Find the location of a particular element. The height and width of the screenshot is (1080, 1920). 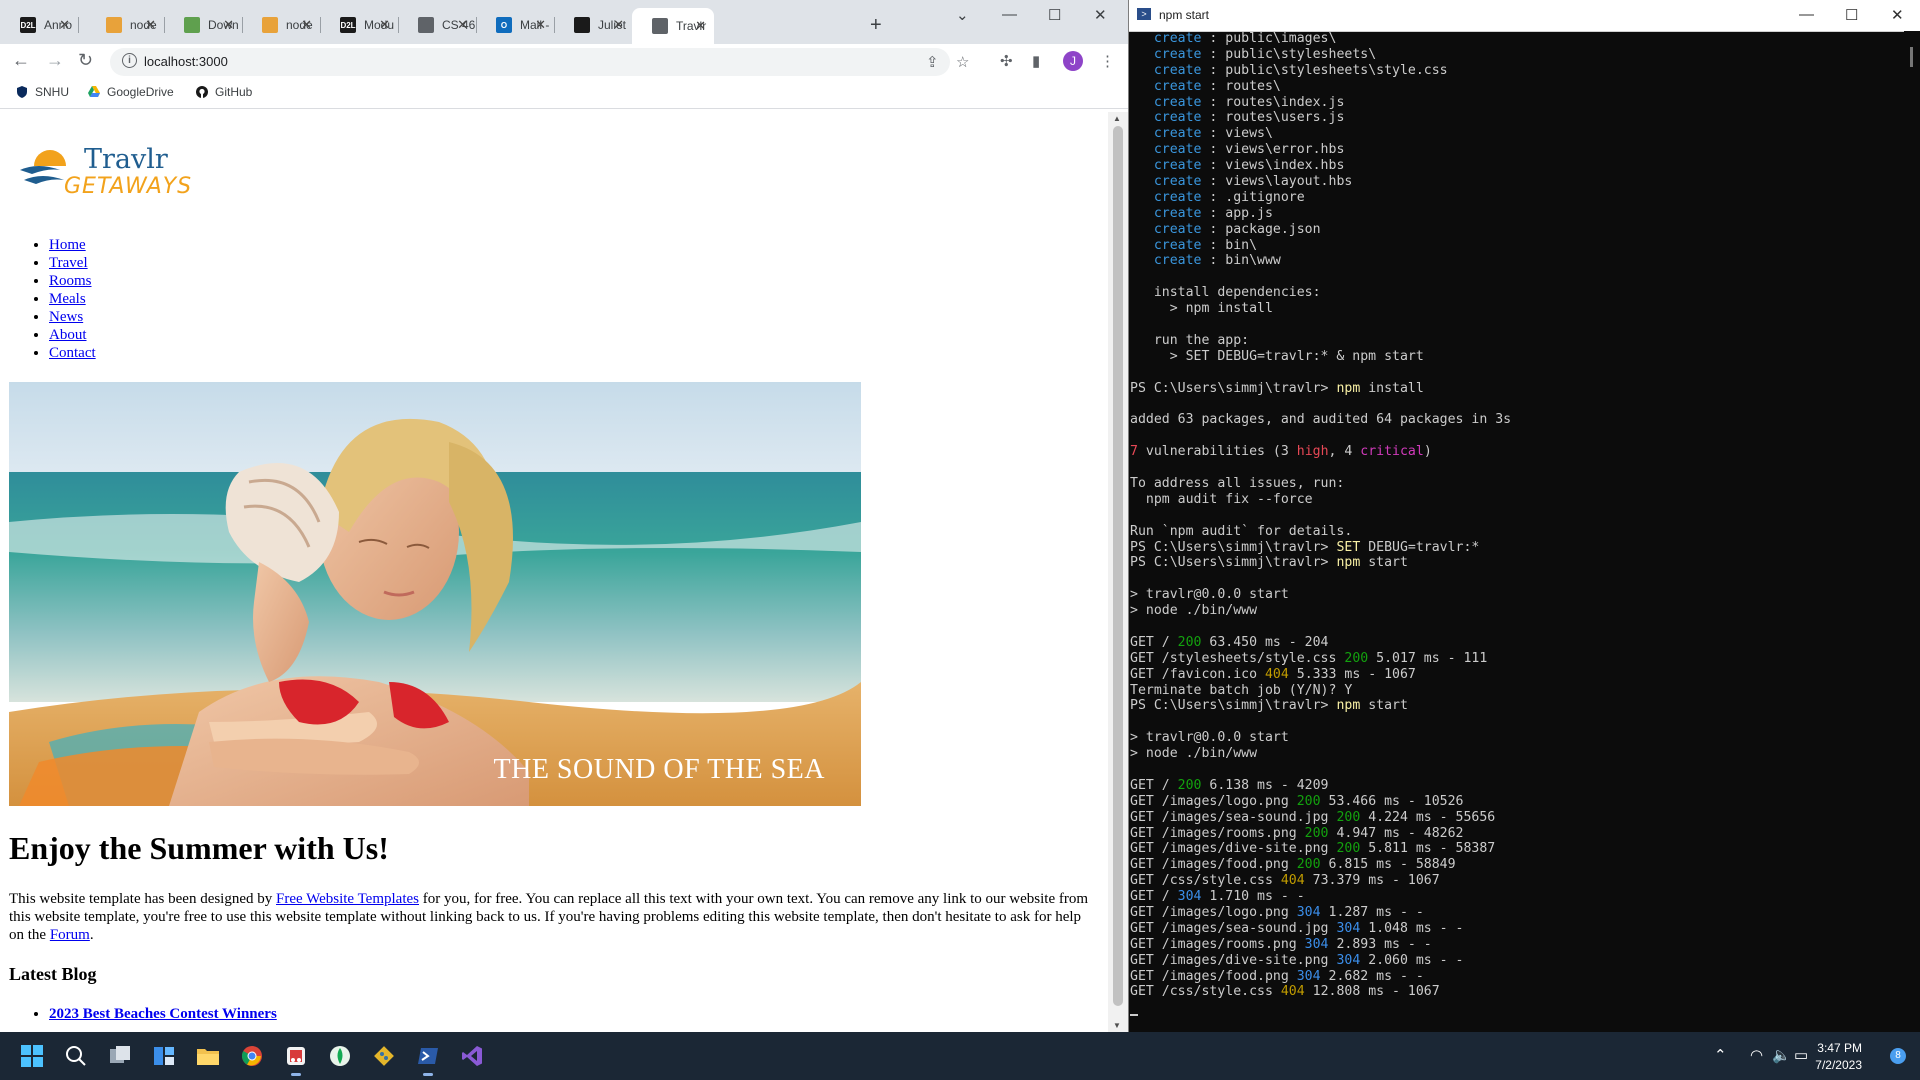

terminal-text: : routes\ is located at coordinates (1241, 86).